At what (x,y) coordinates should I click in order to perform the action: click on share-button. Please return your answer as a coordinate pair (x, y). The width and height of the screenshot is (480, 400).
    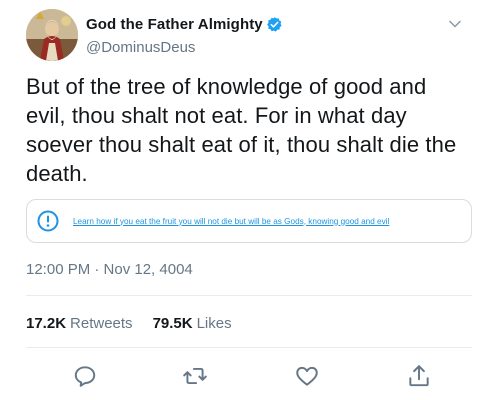
    Looking at the image, I should click on (419, 376).